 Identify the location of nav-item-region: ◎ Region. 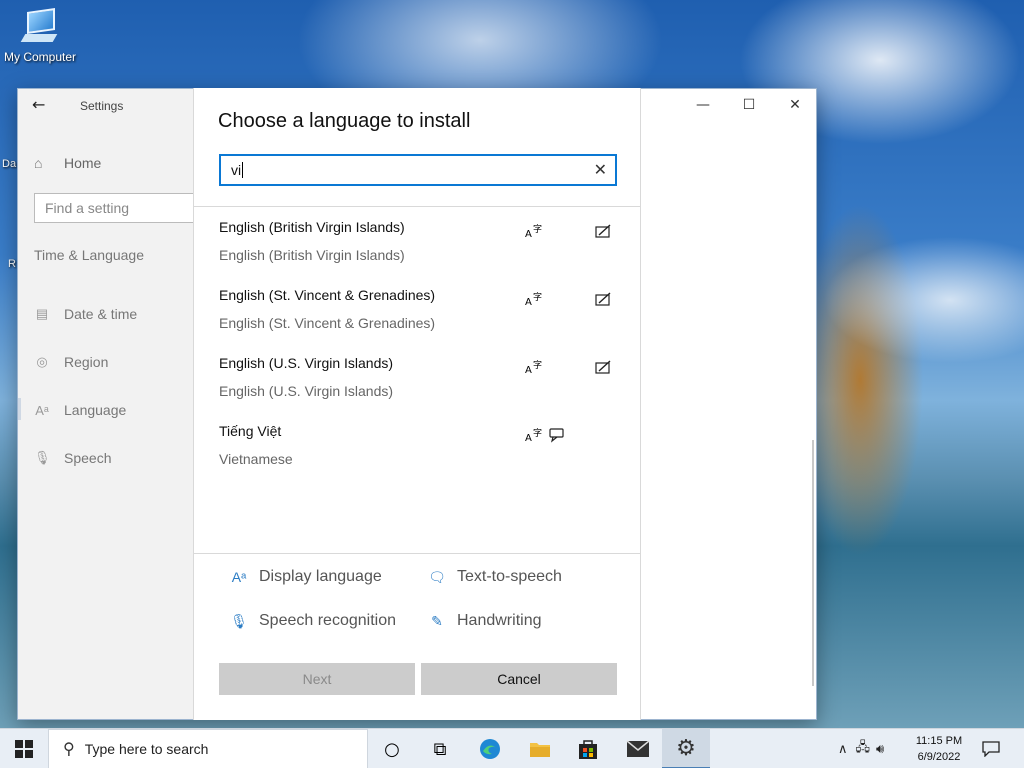
(71, 362).